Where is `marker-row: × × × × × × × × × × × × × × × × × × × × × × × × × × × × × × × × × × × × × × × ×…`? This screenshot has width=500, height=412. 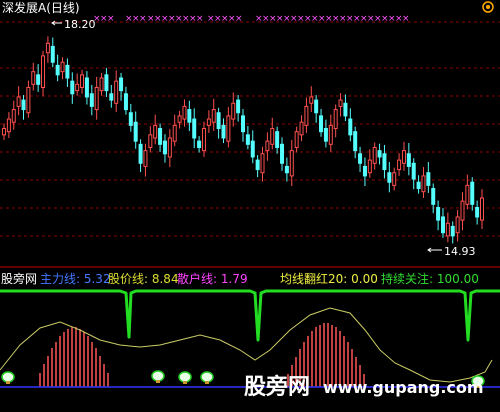 marker-row: × × × × × × × × × × × × × × × × × × × × × × × × × × × × × × × × × × × × × × × ×… is located at coordinates (251, 19).